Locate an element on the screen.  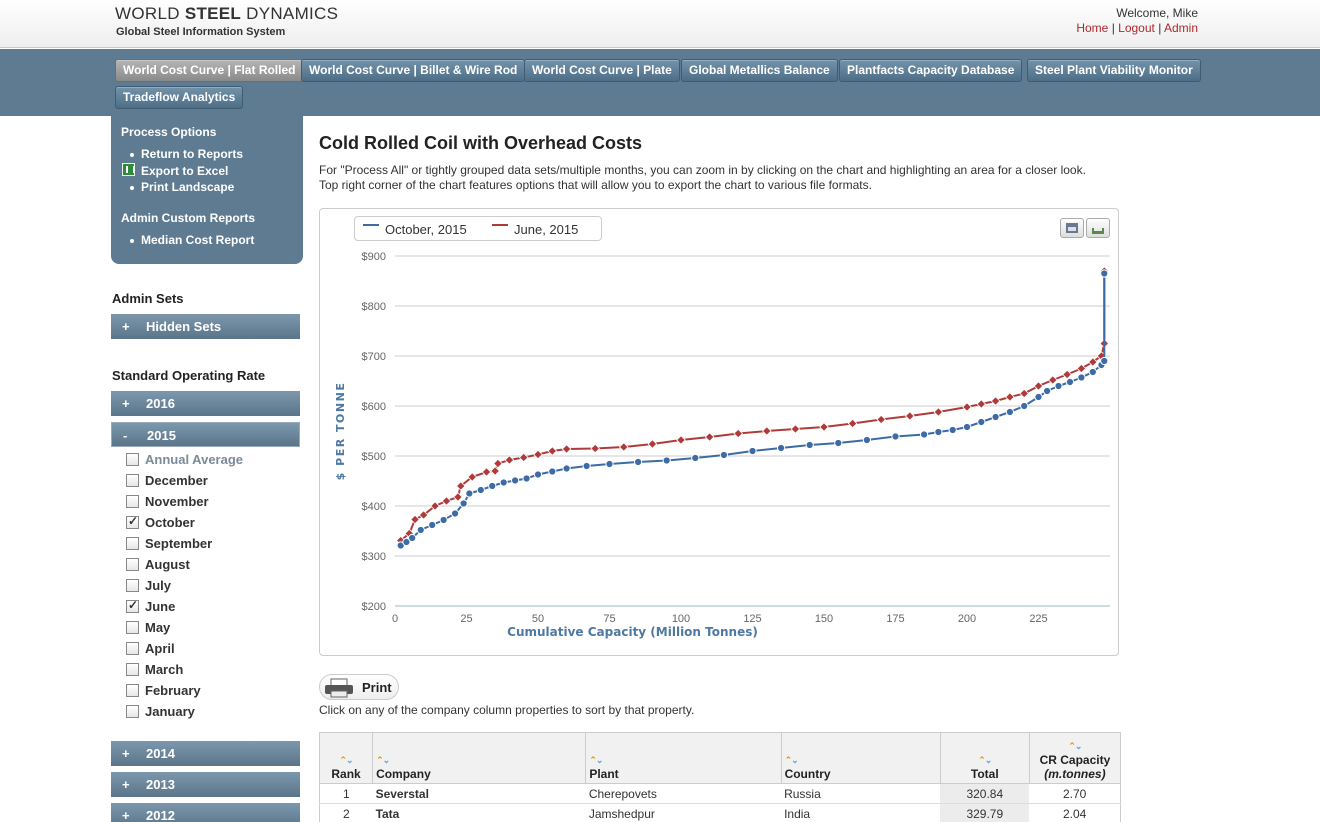
tab-world-cost-curve-billet: World Cost Curve | Billet & Wire Rod is located at coordinates (413, 70).